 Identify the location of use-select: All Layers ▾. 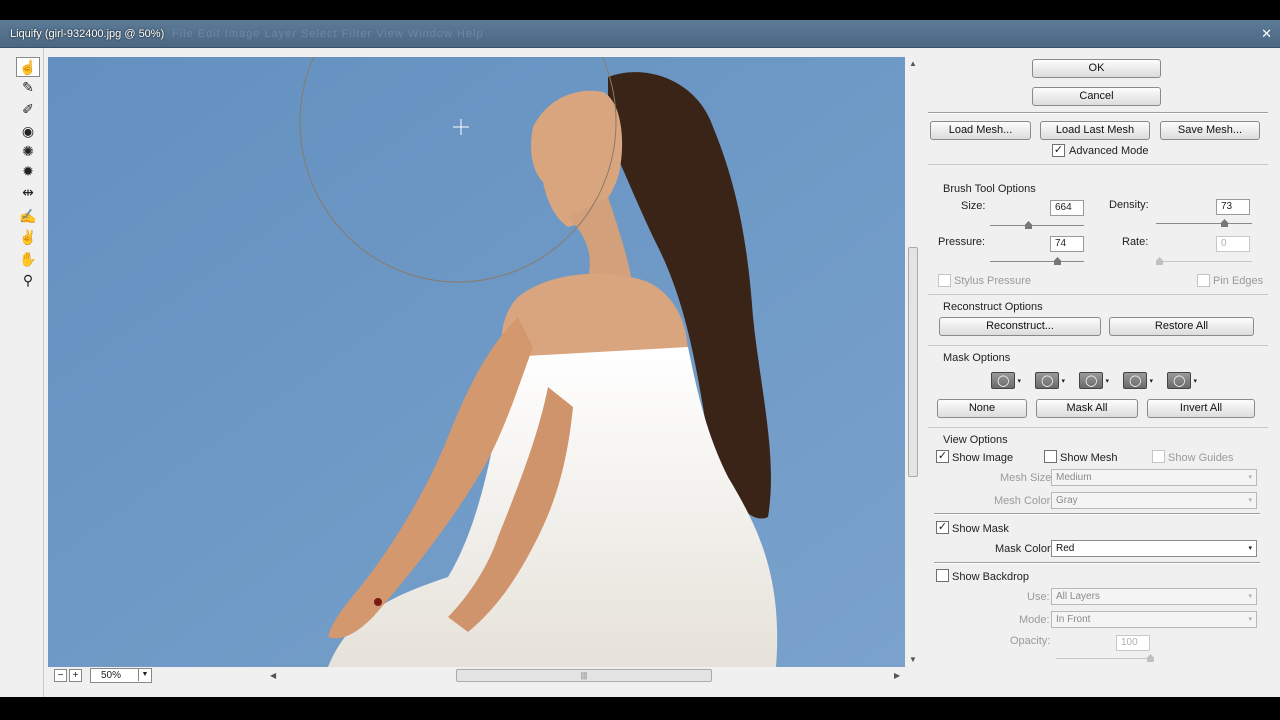
(1154, 596).